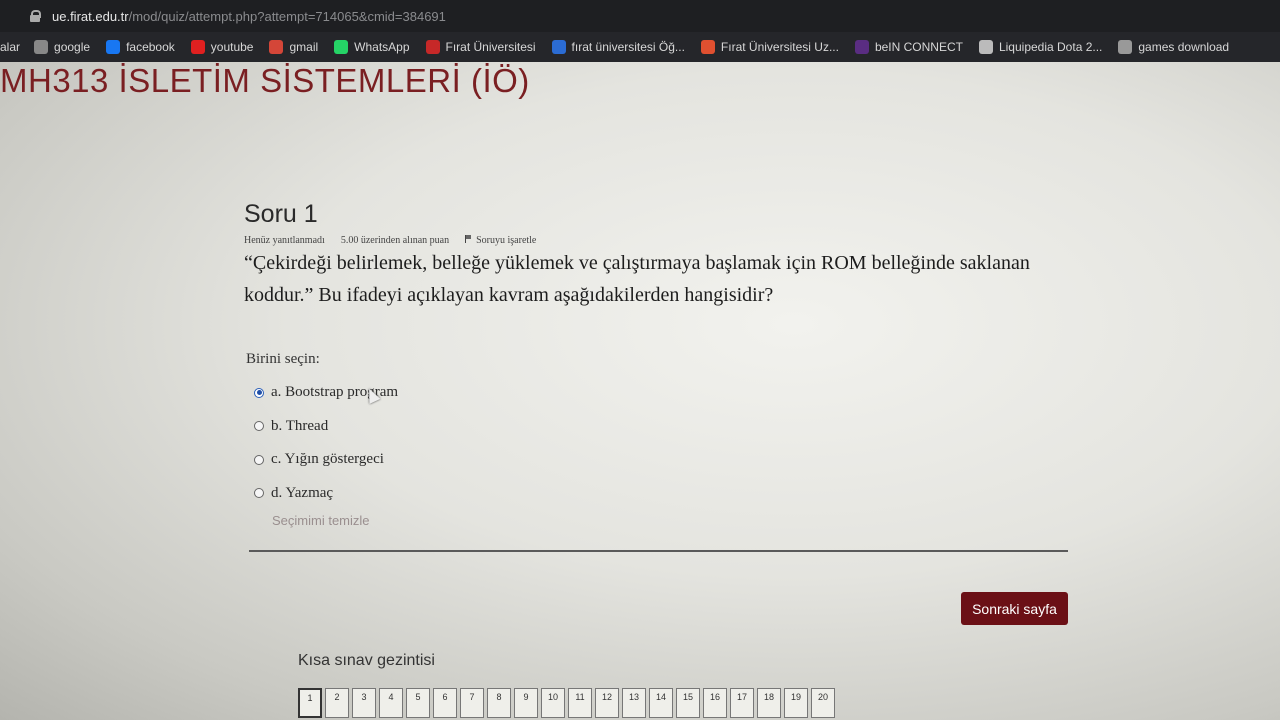 The width and height of the screenshot is (1280, 720). I want to click on question-status: Henüz yanıtlanmadı, so click(284, 240).